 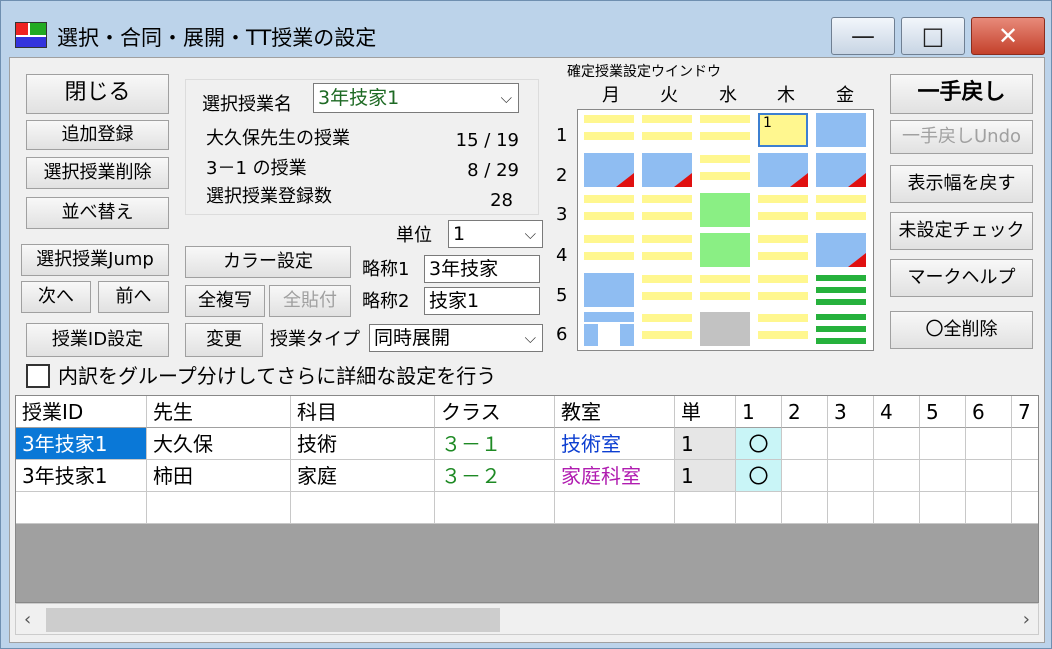 What do you see at coordinates (725, 230) in the screenshot?
I see `confirmed-timetable-grid: 1` at bounding box center [725, 230].